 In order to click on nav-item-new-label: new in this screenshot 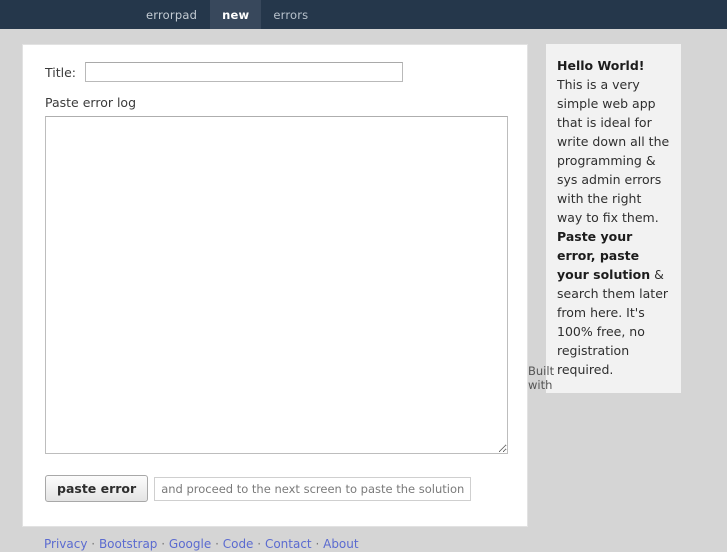, I will do `click(236, 14)`.